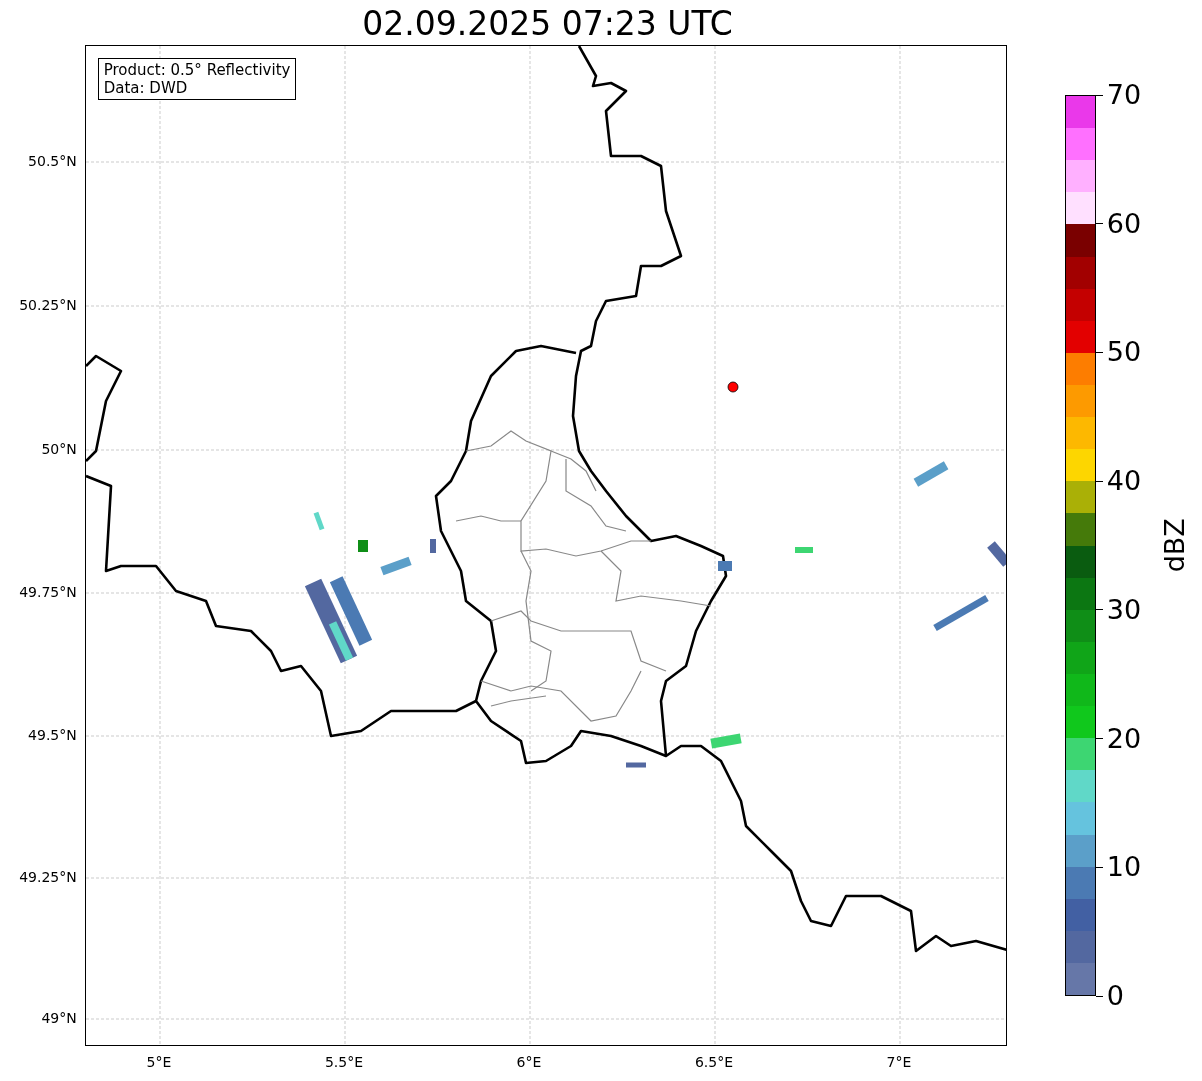  What do you see at coordinates (1124, 738) in the screenshot?
I see `colorbar-tick-label: 20` at bounding box center [1124, 738].